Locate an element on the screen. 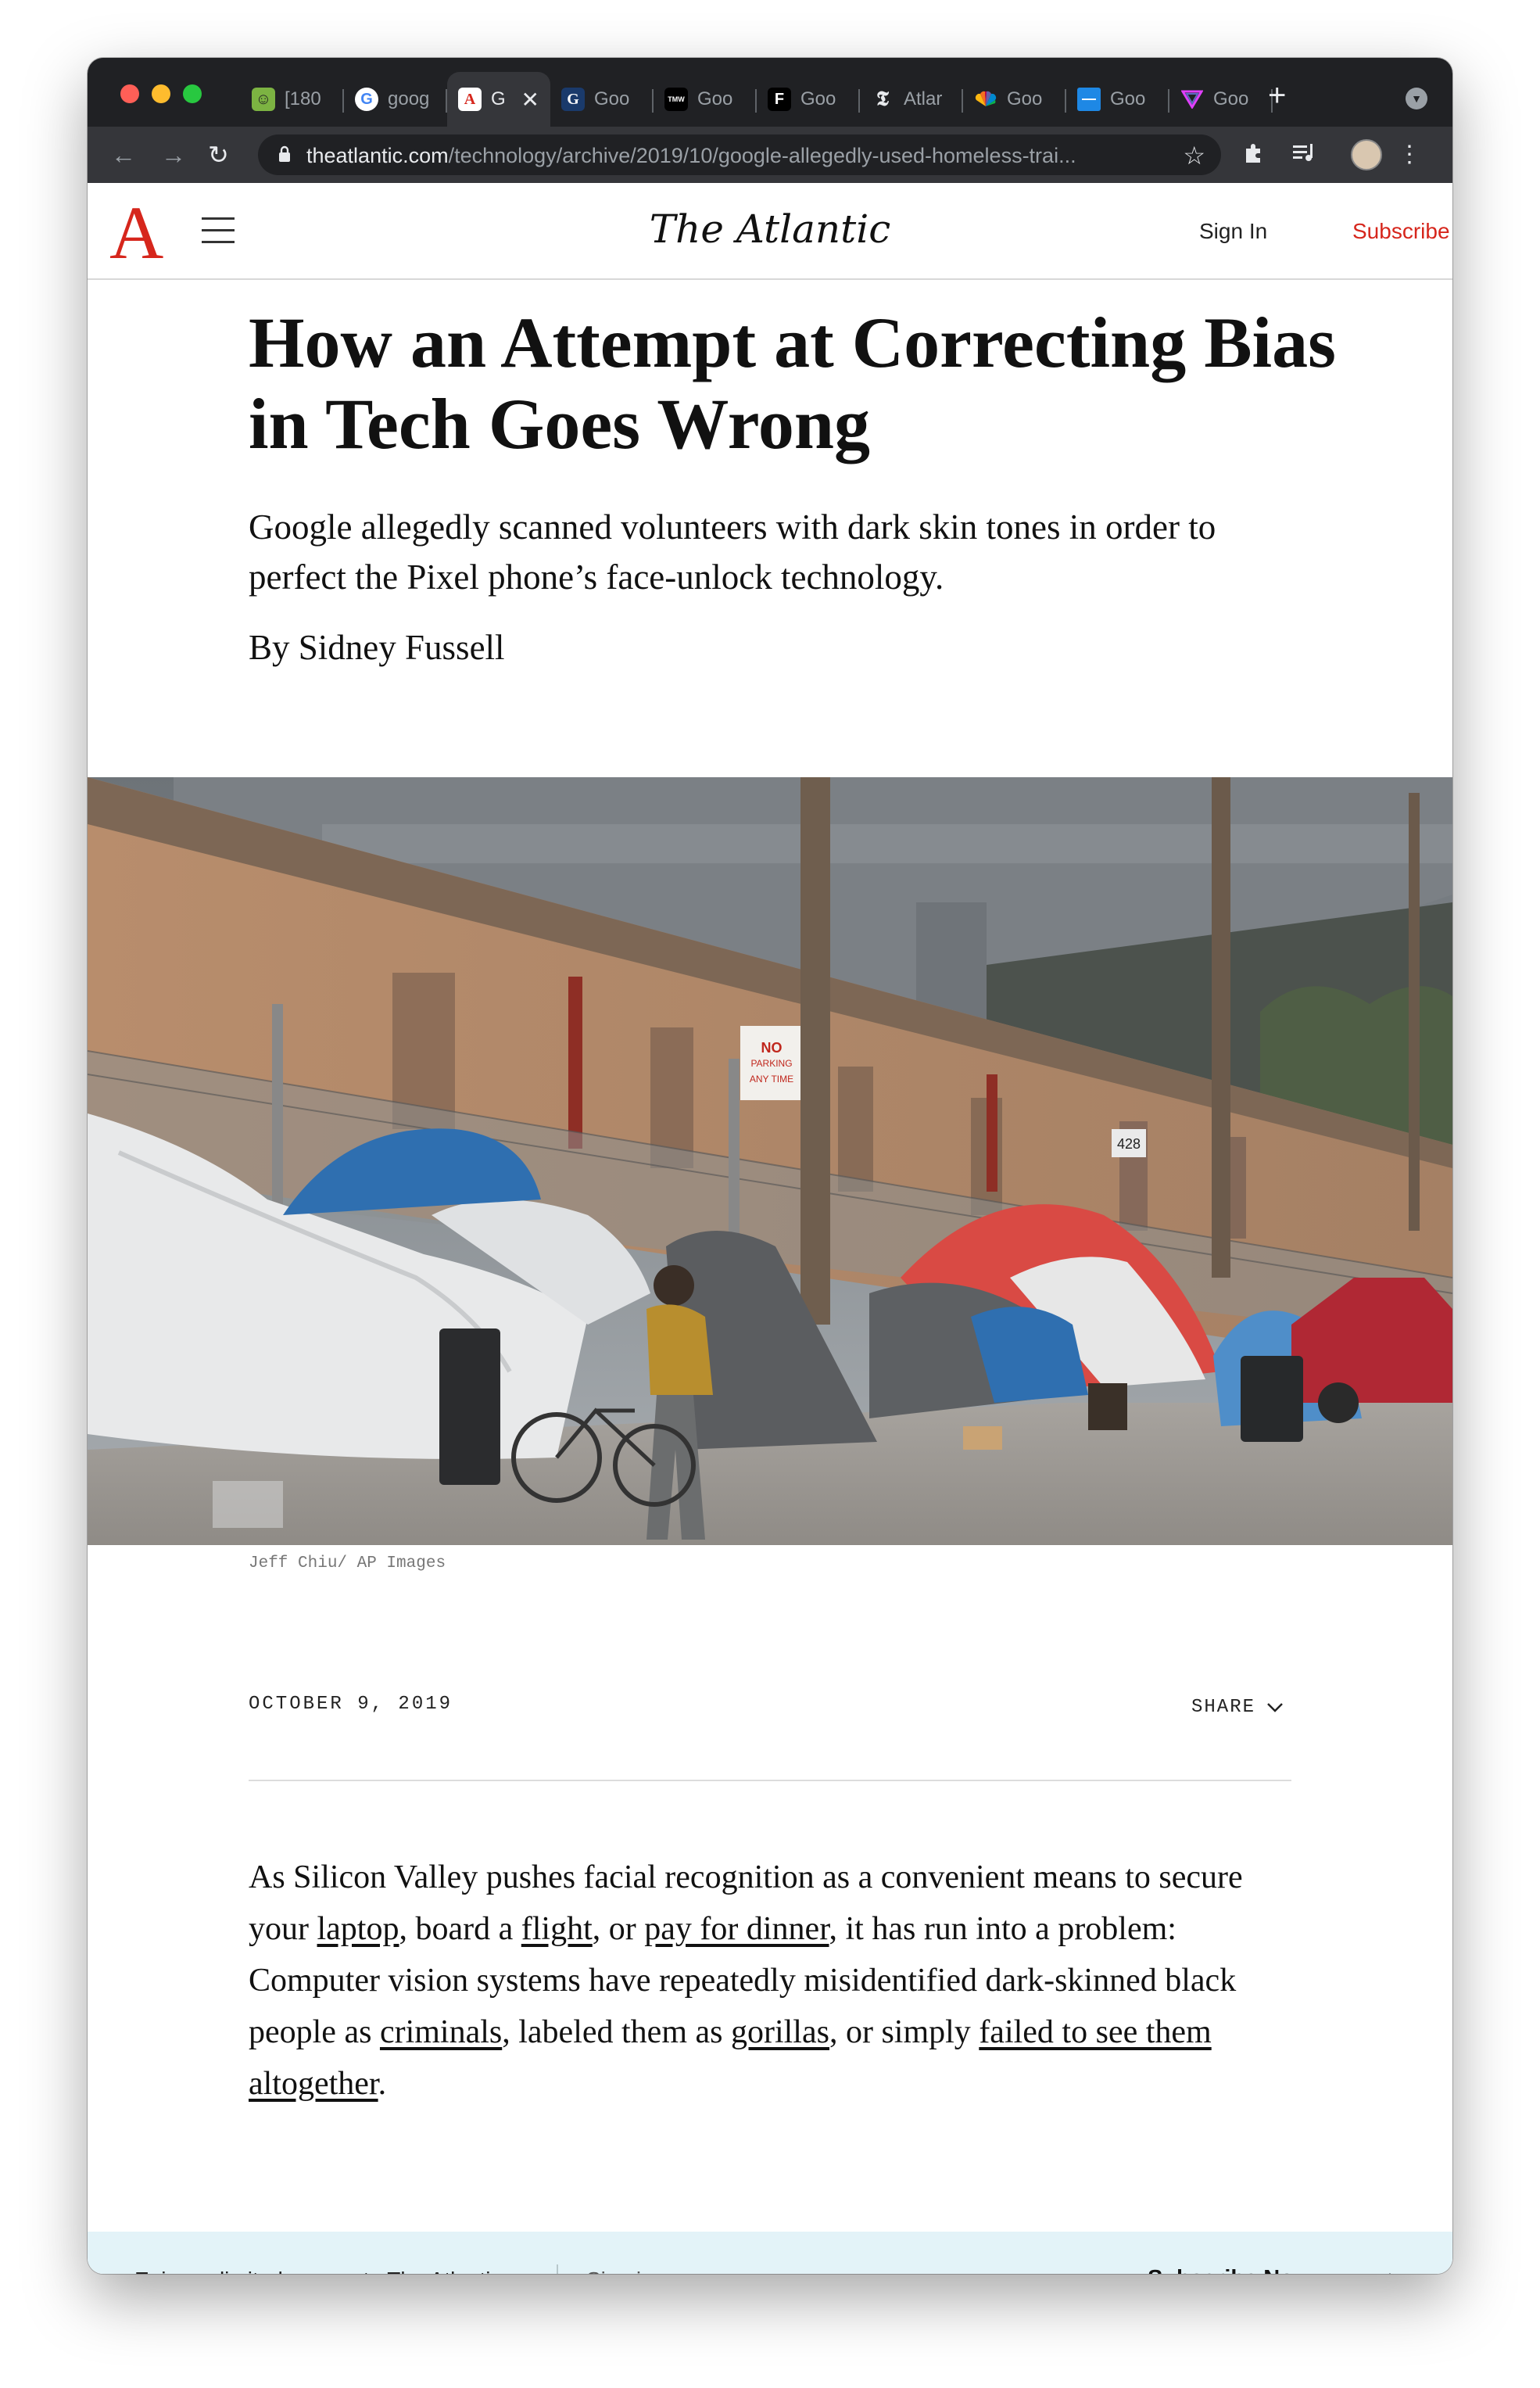 The height and width of the screenshot is (2388, 1540). chevron-down-icon is located at coordinates (1275, 1707).